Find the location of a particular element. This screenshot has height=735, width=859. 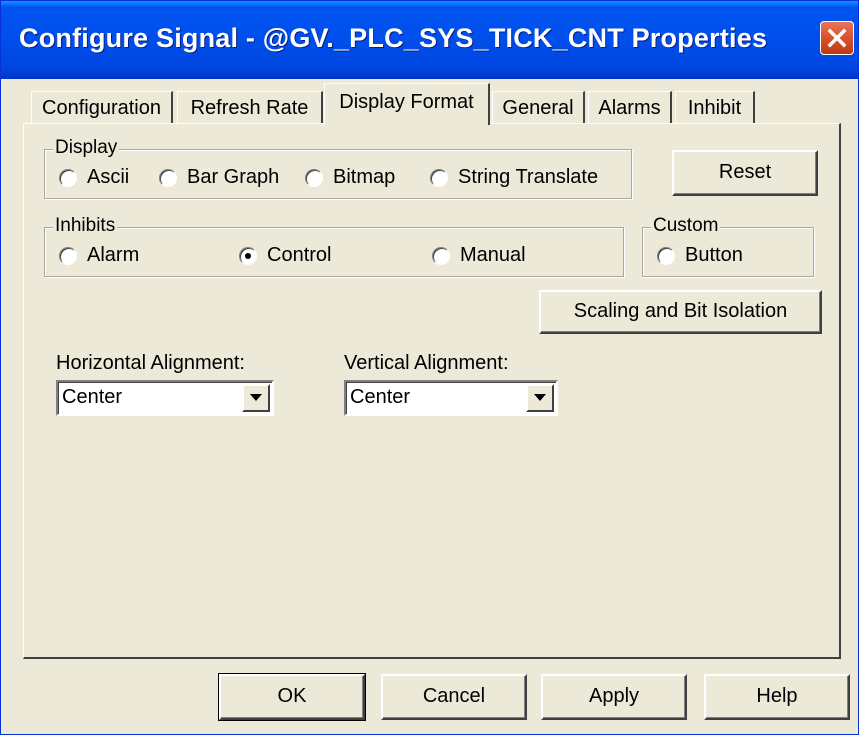

tab-general: General is located at coordinates (538, 107).